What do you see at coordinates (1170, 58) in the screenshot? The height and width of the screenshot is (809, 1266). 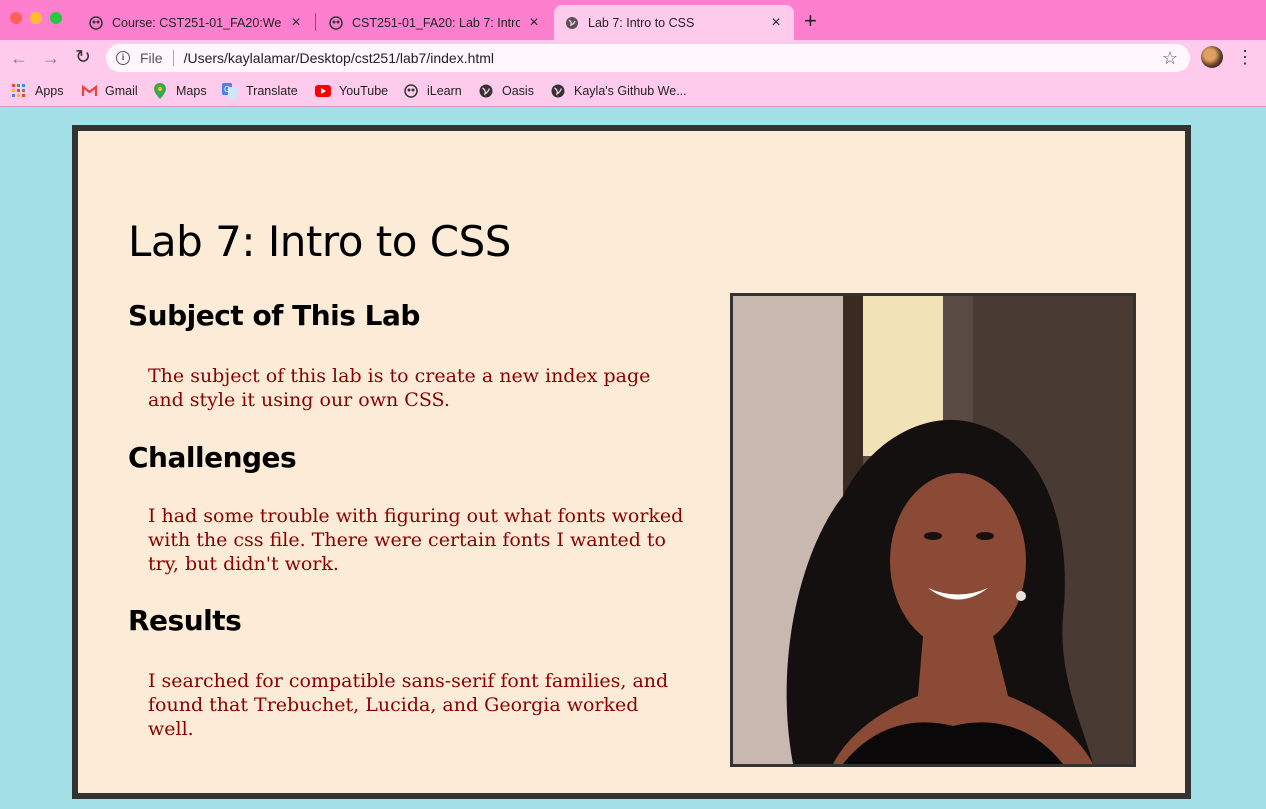 I see `bookmark-star-icon: ☆` at bounding box center [1170, 58].